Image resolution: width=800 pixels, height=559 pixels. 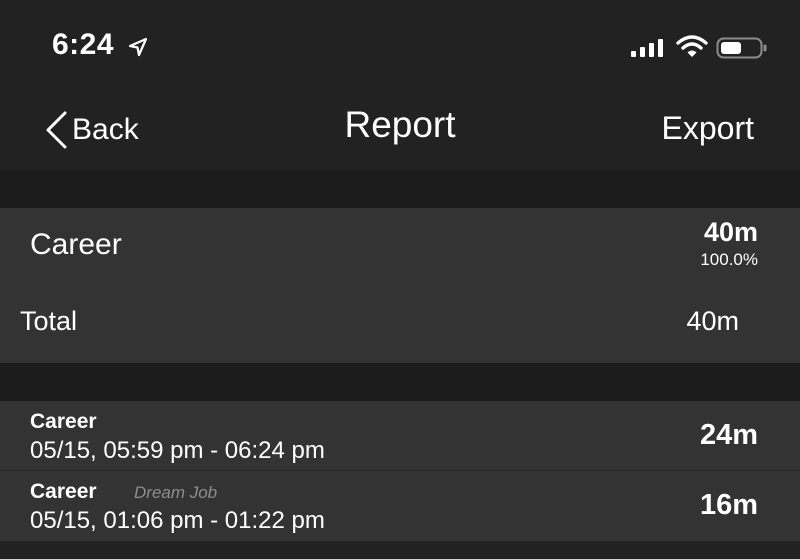 I want to click on session-time-range: 05/15, 01:06 pm - 01:22 pm, so click(x=177, y=520).